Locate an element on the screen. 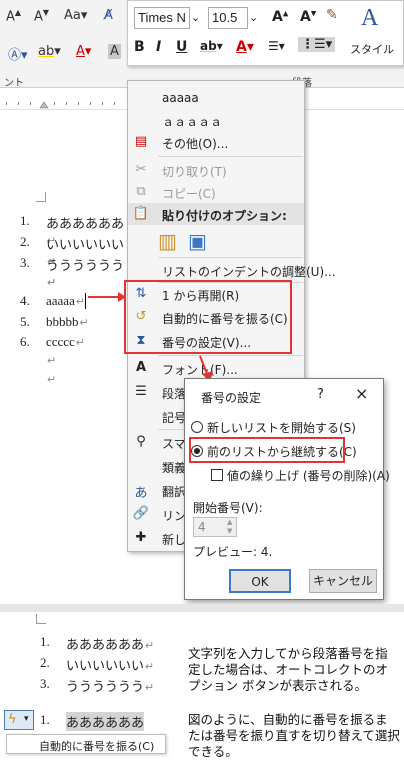 Image resolution: width=404 pixels, height=774 pixels. change-case-button: Aa▾ is located at coordinates (75, 15).